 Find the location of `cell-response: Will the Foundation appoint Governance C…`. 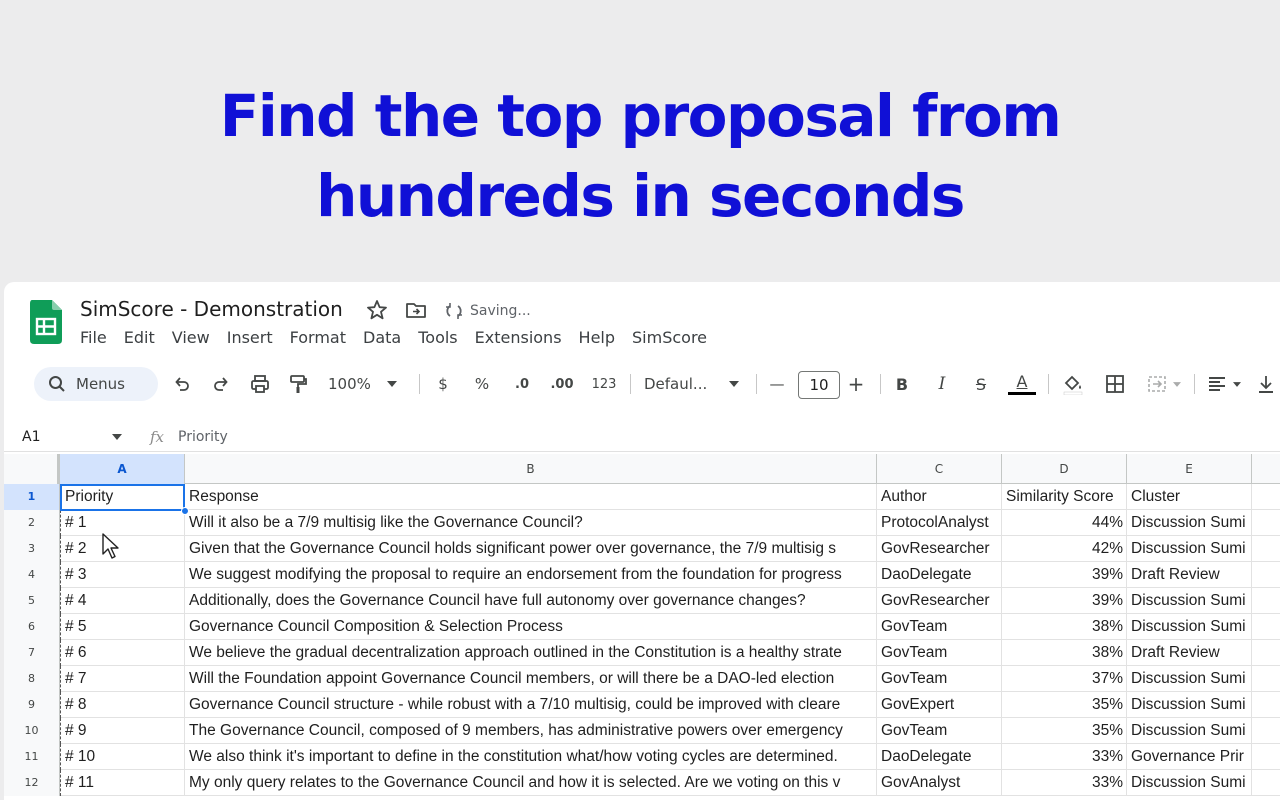

cell-response: Will the Foundation appoint Governance C… is located at coordinates (531, 679).